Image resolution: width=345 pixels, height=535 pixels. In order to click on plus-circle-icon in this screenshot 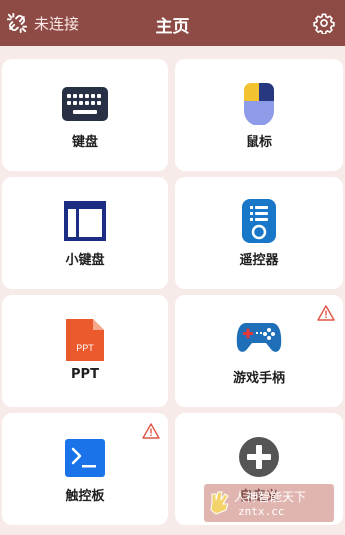, I will do `click(259, 457)`.